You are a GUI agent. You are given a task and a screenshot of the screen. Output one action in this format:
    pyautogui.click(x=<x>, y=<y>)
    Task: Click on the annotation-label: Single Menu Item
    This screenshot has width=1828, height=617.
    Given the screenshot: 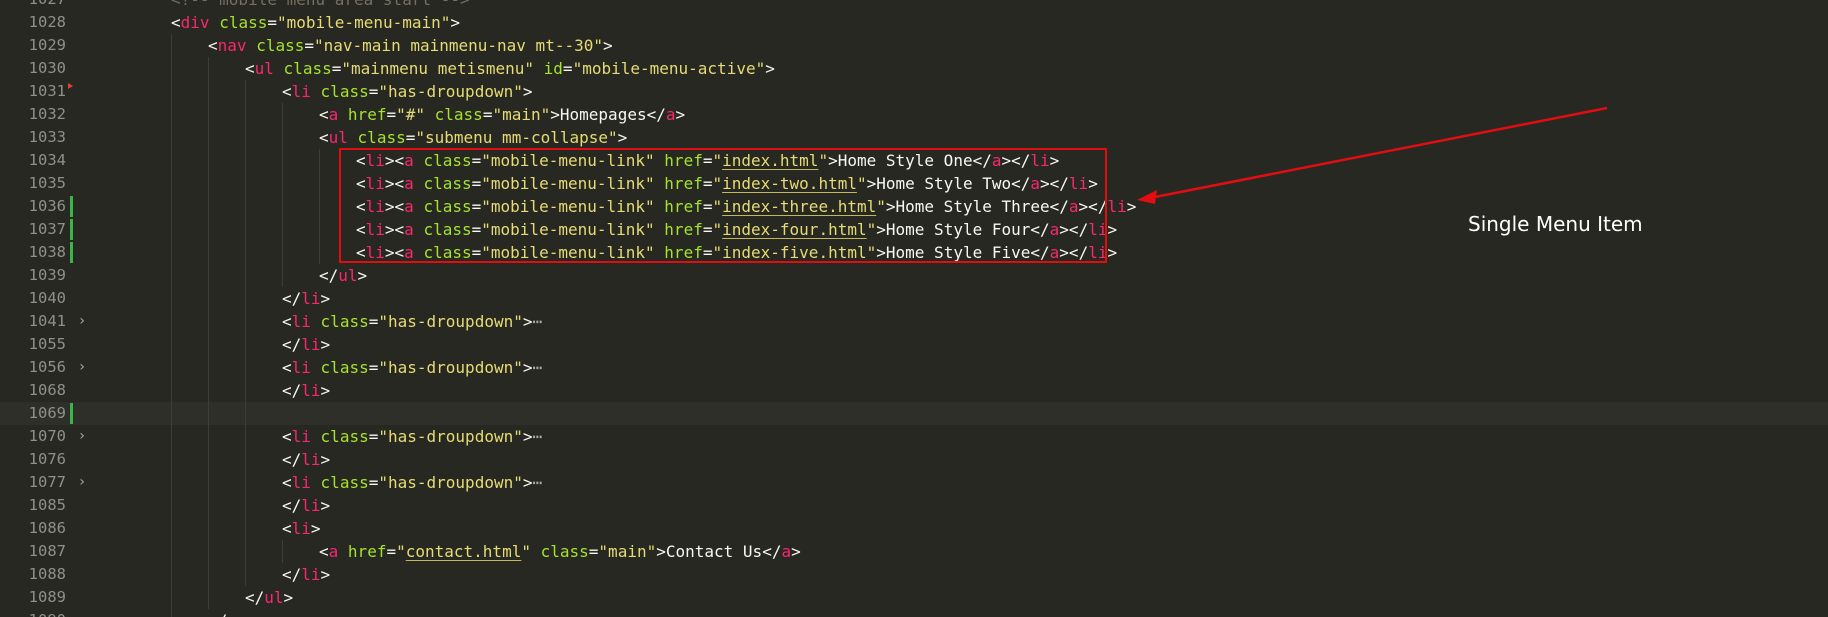 What is the action you would take?
    pyautogui.click(x=1555, y=224)
    